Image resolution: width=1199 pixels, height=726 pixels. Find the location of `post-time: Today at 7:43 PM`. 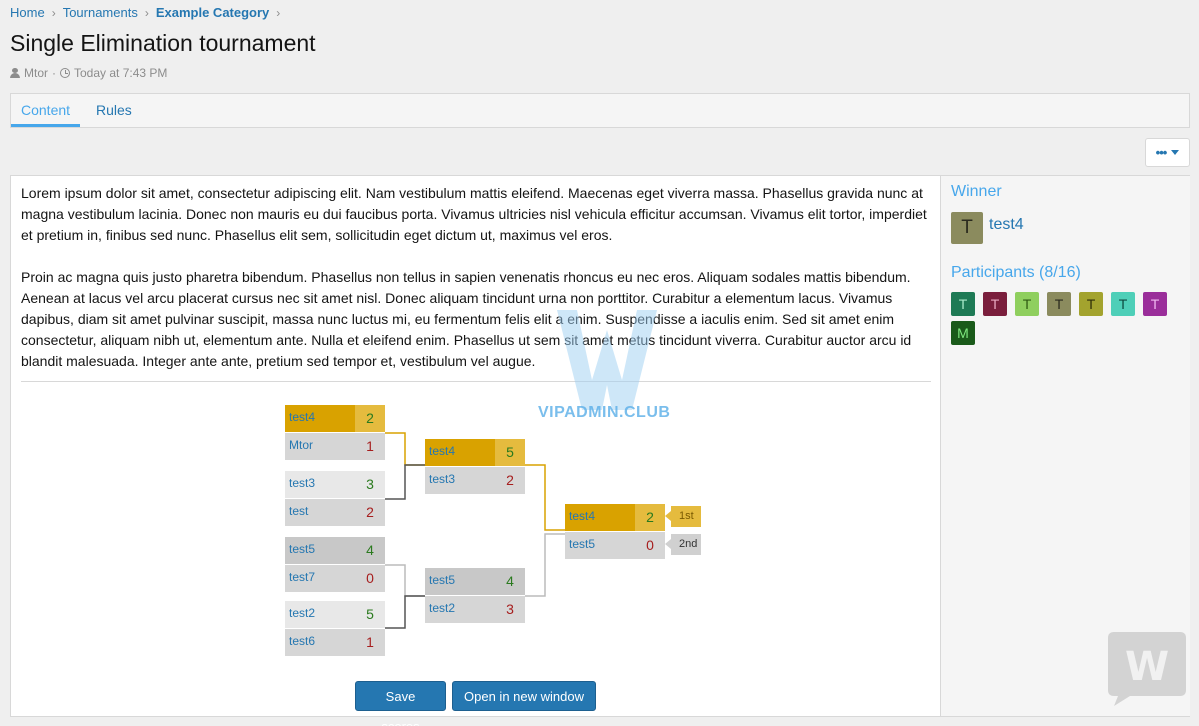

post-time: Today at 7:43 PM is located at coordinates (121, 73).